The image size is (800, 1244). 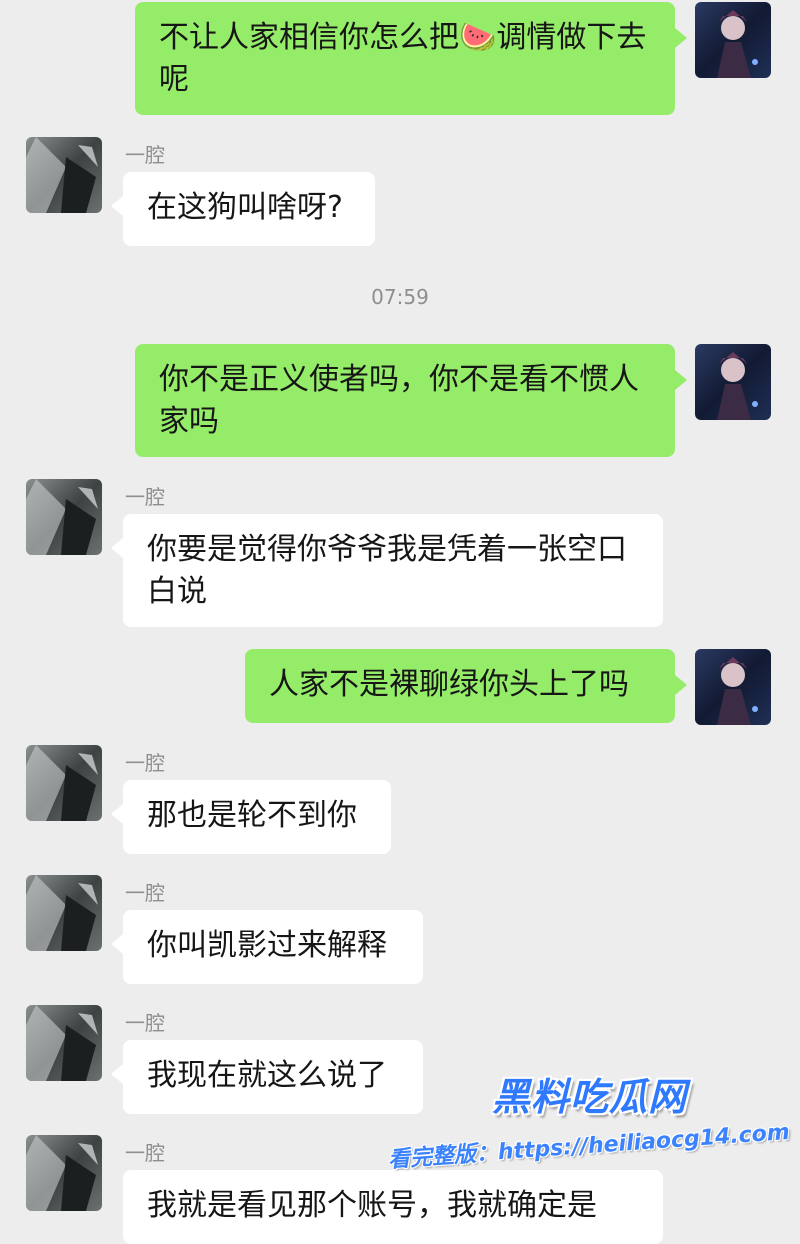 What do you see at coordinates (400, 297) in the screenshot?
I see `timestamp: 07:59` at bounding box center [400, 297].